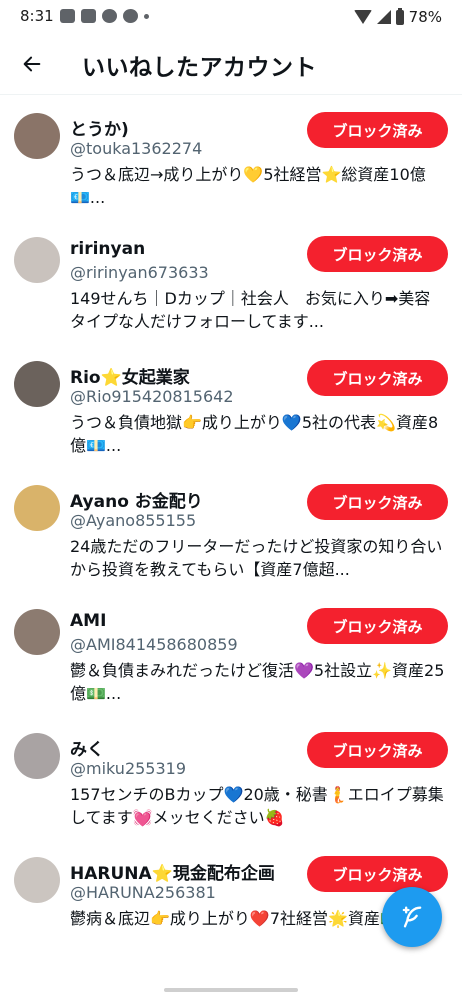 This screenshot has width=462, height=1000. Describe the element at coordinates (136, 502) in the screenshot. I see `display-name: Ayano お金配り` at that location.